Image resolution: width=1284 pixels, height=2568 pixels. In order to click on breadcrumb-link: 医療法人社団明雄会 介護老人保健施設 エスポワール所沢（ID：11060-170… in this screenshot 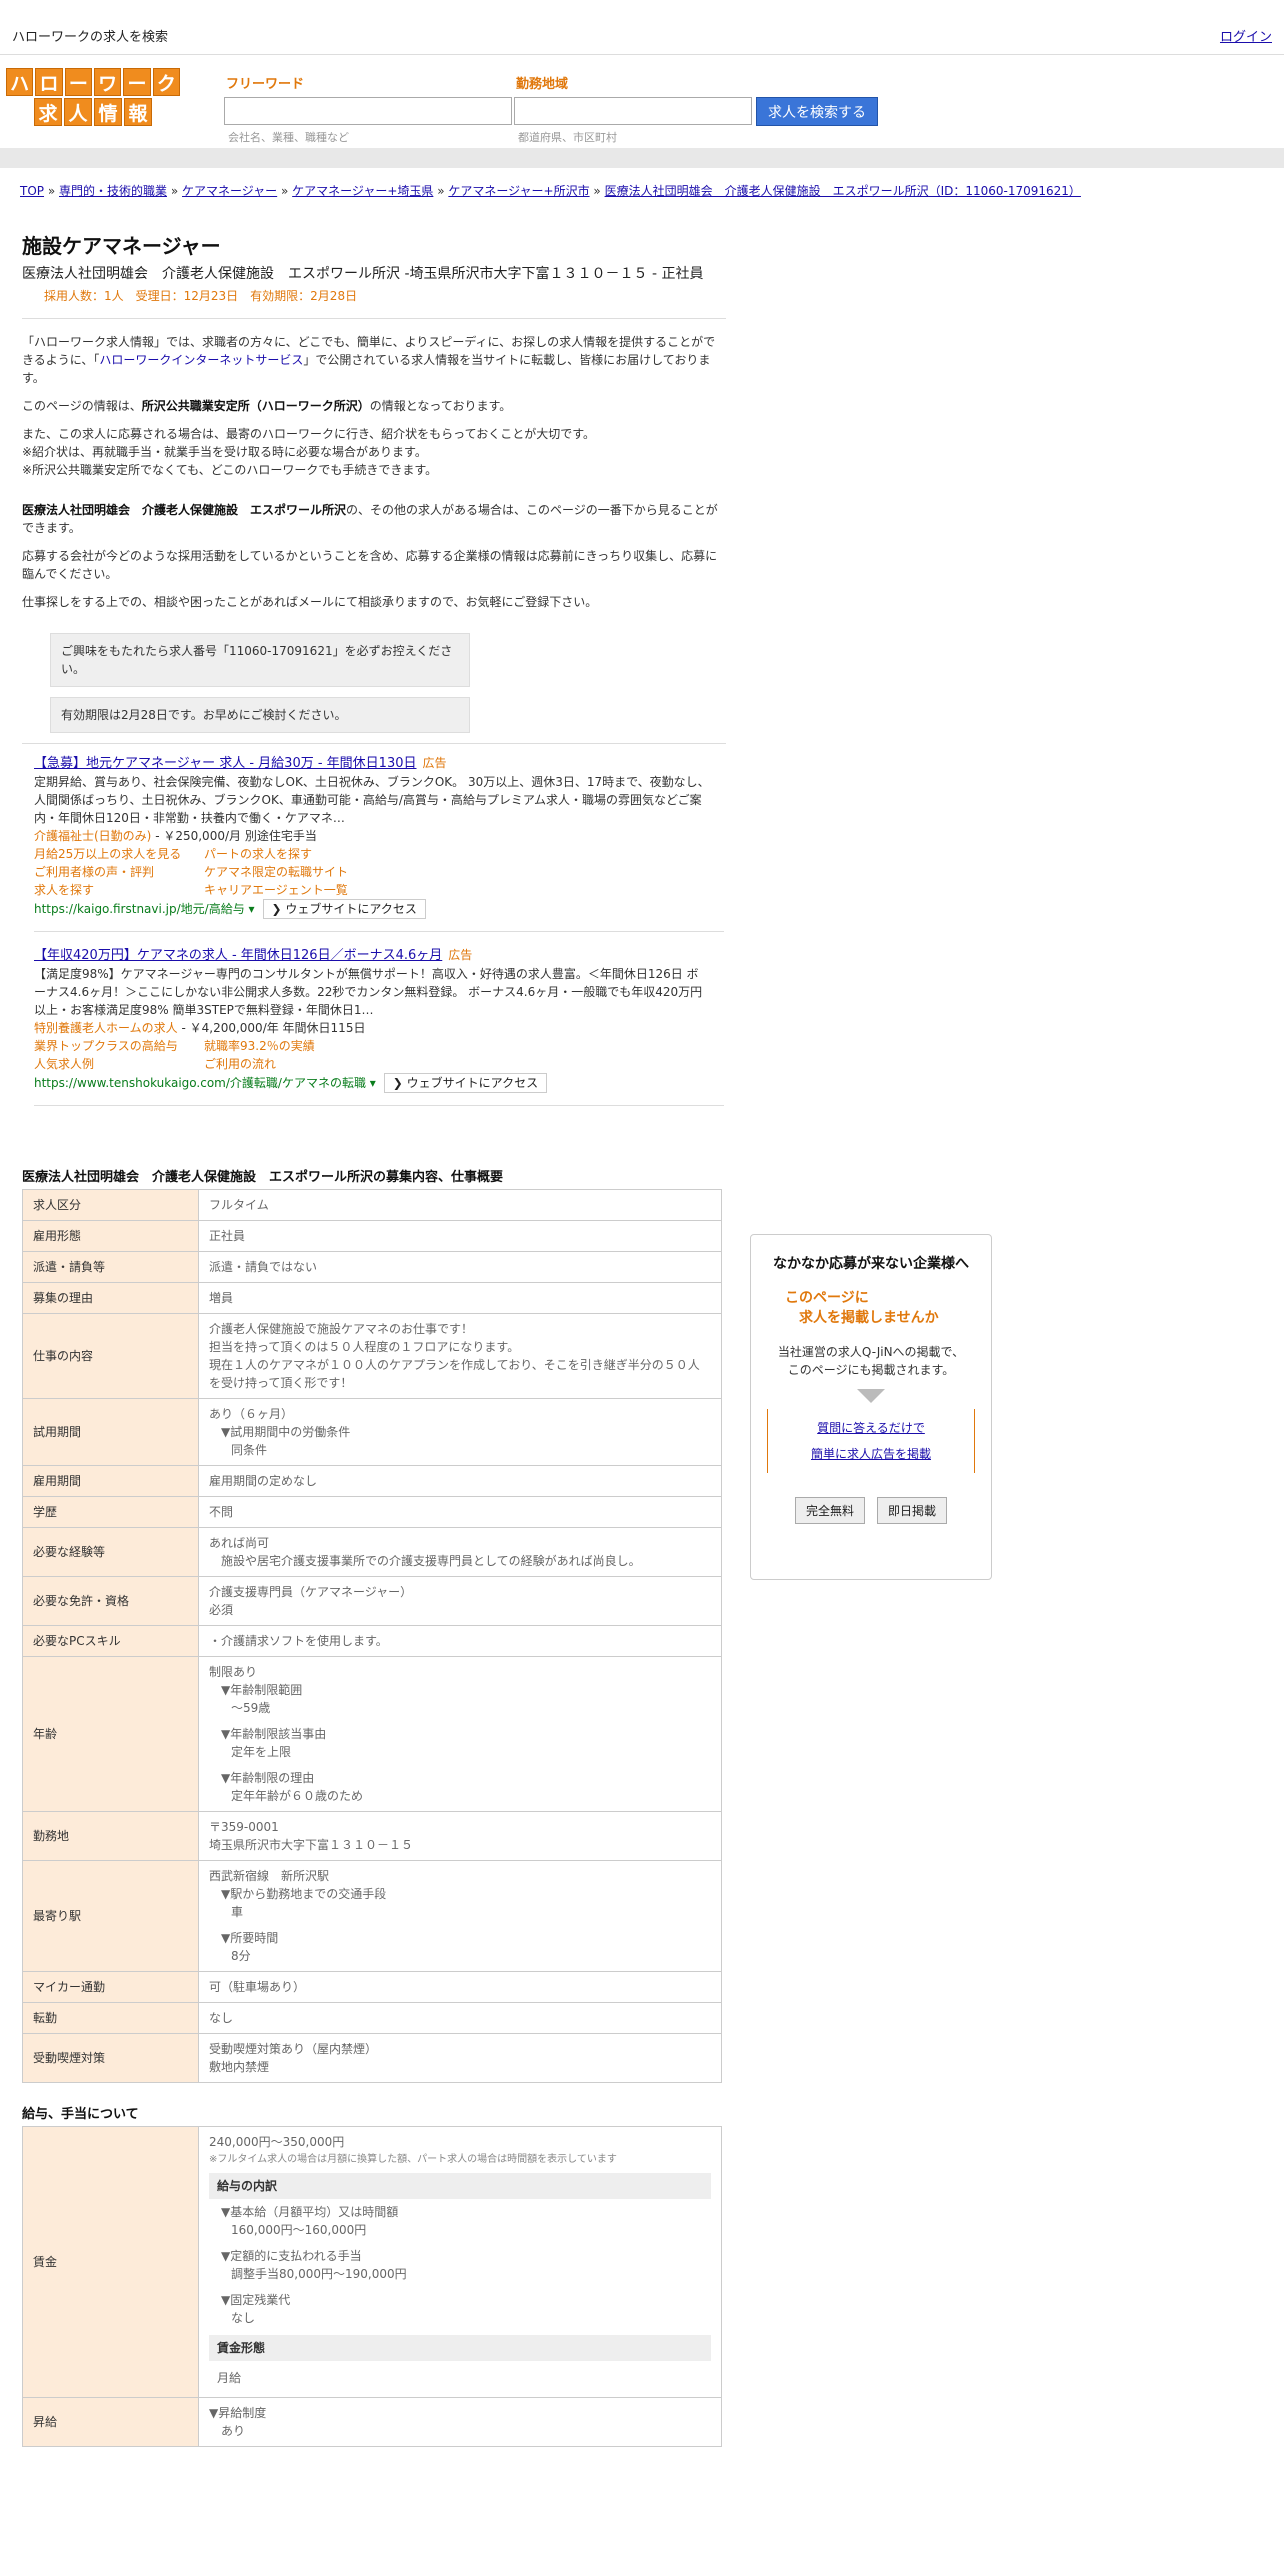, I will do `click(843, 191)`.